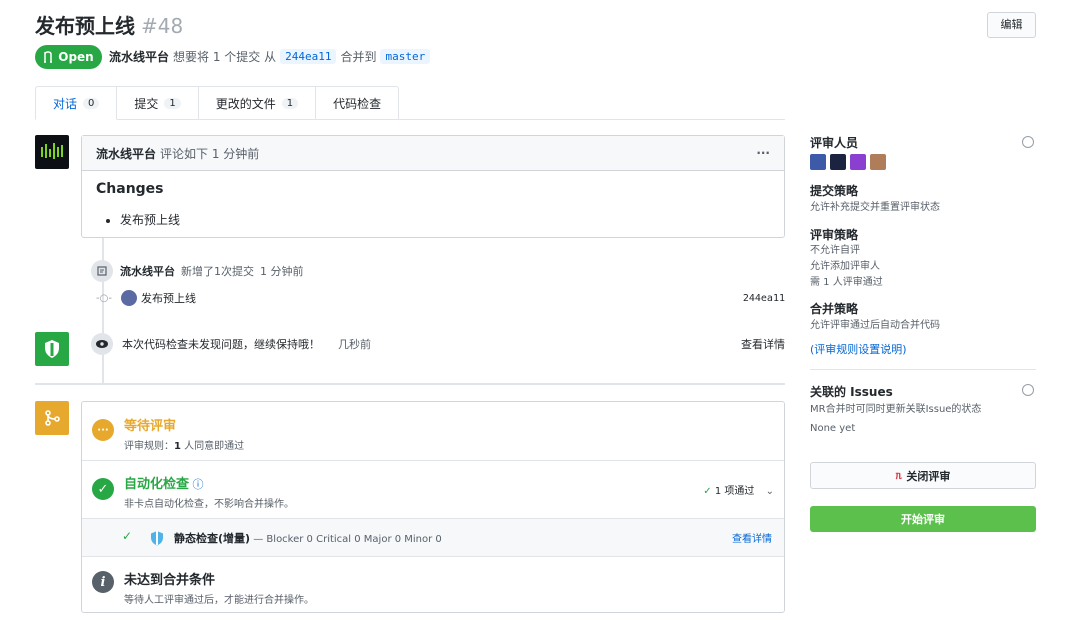  I want to click on rules-help-link: (评审规则设置说明), so click(858, 350).